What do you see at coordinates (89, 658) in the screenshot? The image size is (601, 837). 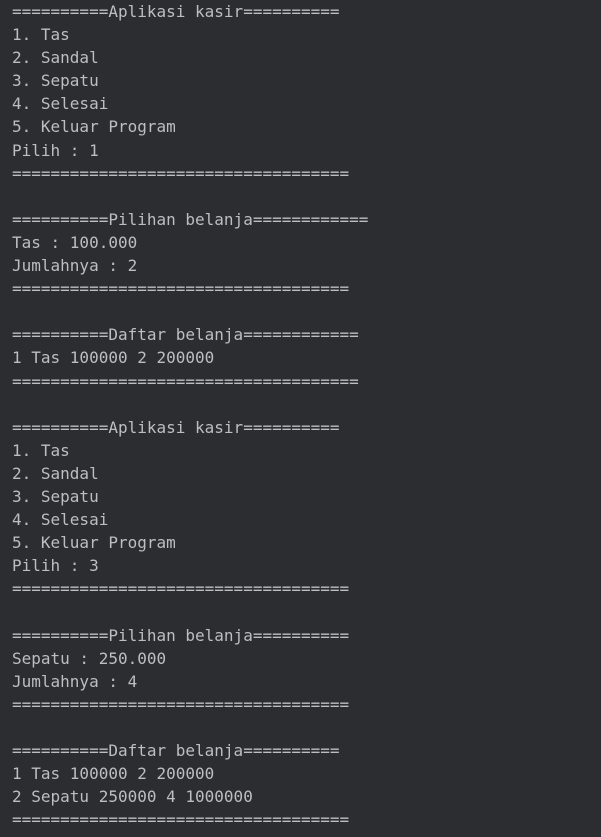 I see `item-price: Sepatu : 250.000` at bounding box center [89, 658].